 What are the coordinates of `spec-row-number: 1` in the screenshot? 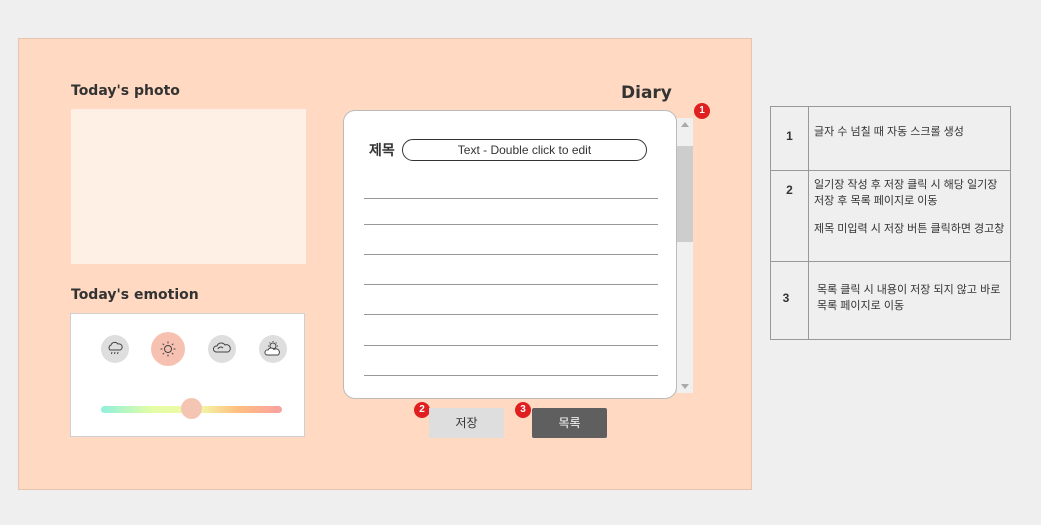 It's located at (789, 136).